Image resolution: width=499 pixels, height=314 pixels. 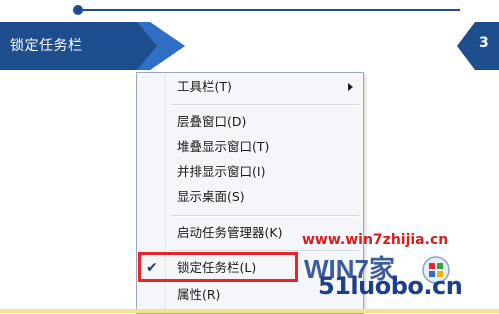 I want to click on menu-item-stacked-windows: 堆叠显示窗口(T), so click(x=250, y=147).